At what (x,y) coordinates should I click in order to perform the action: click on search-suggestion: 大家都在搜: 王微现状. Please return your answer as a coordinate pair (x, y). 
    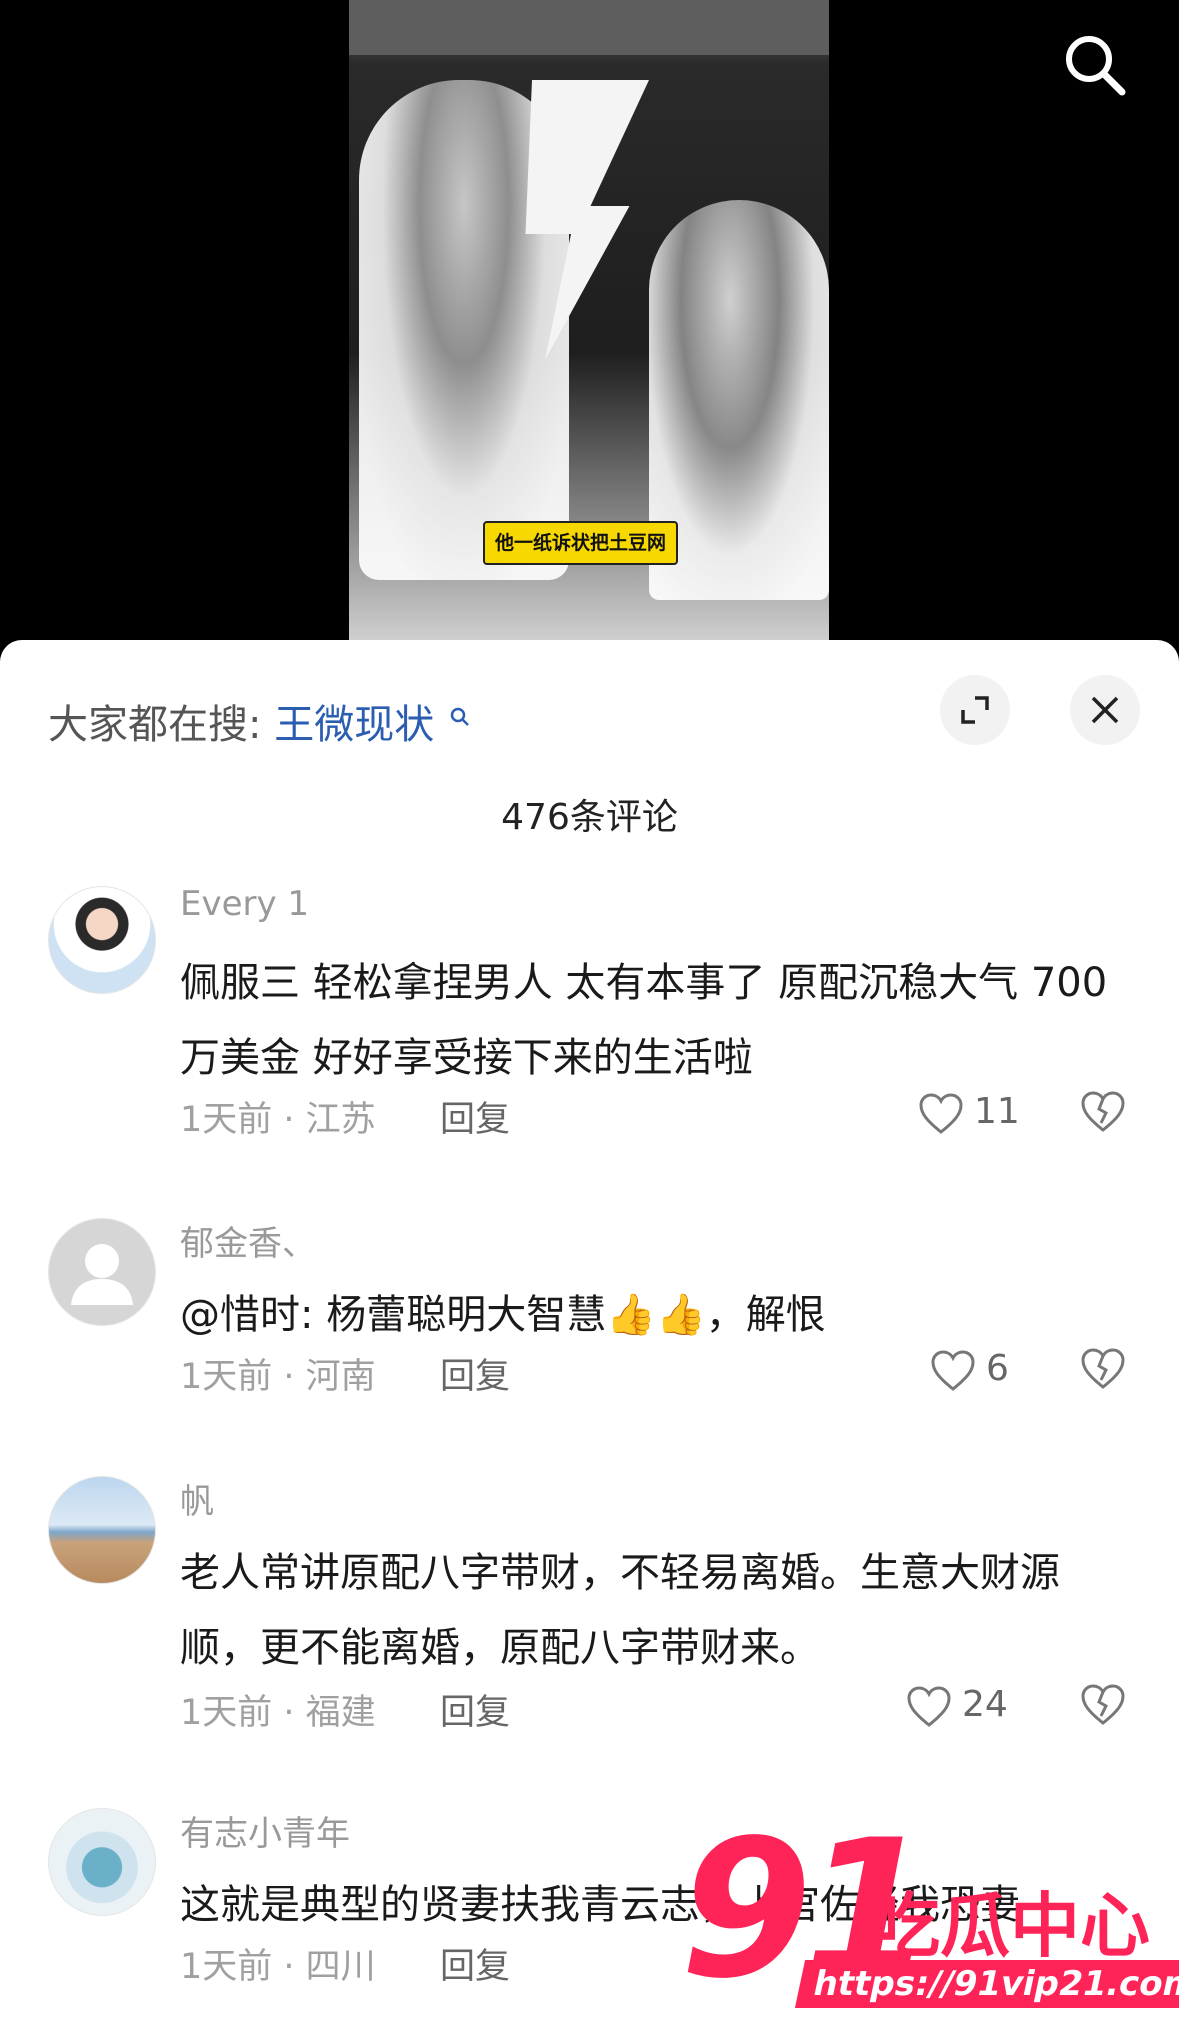
    Looking at the image, I should click on (259, 721).